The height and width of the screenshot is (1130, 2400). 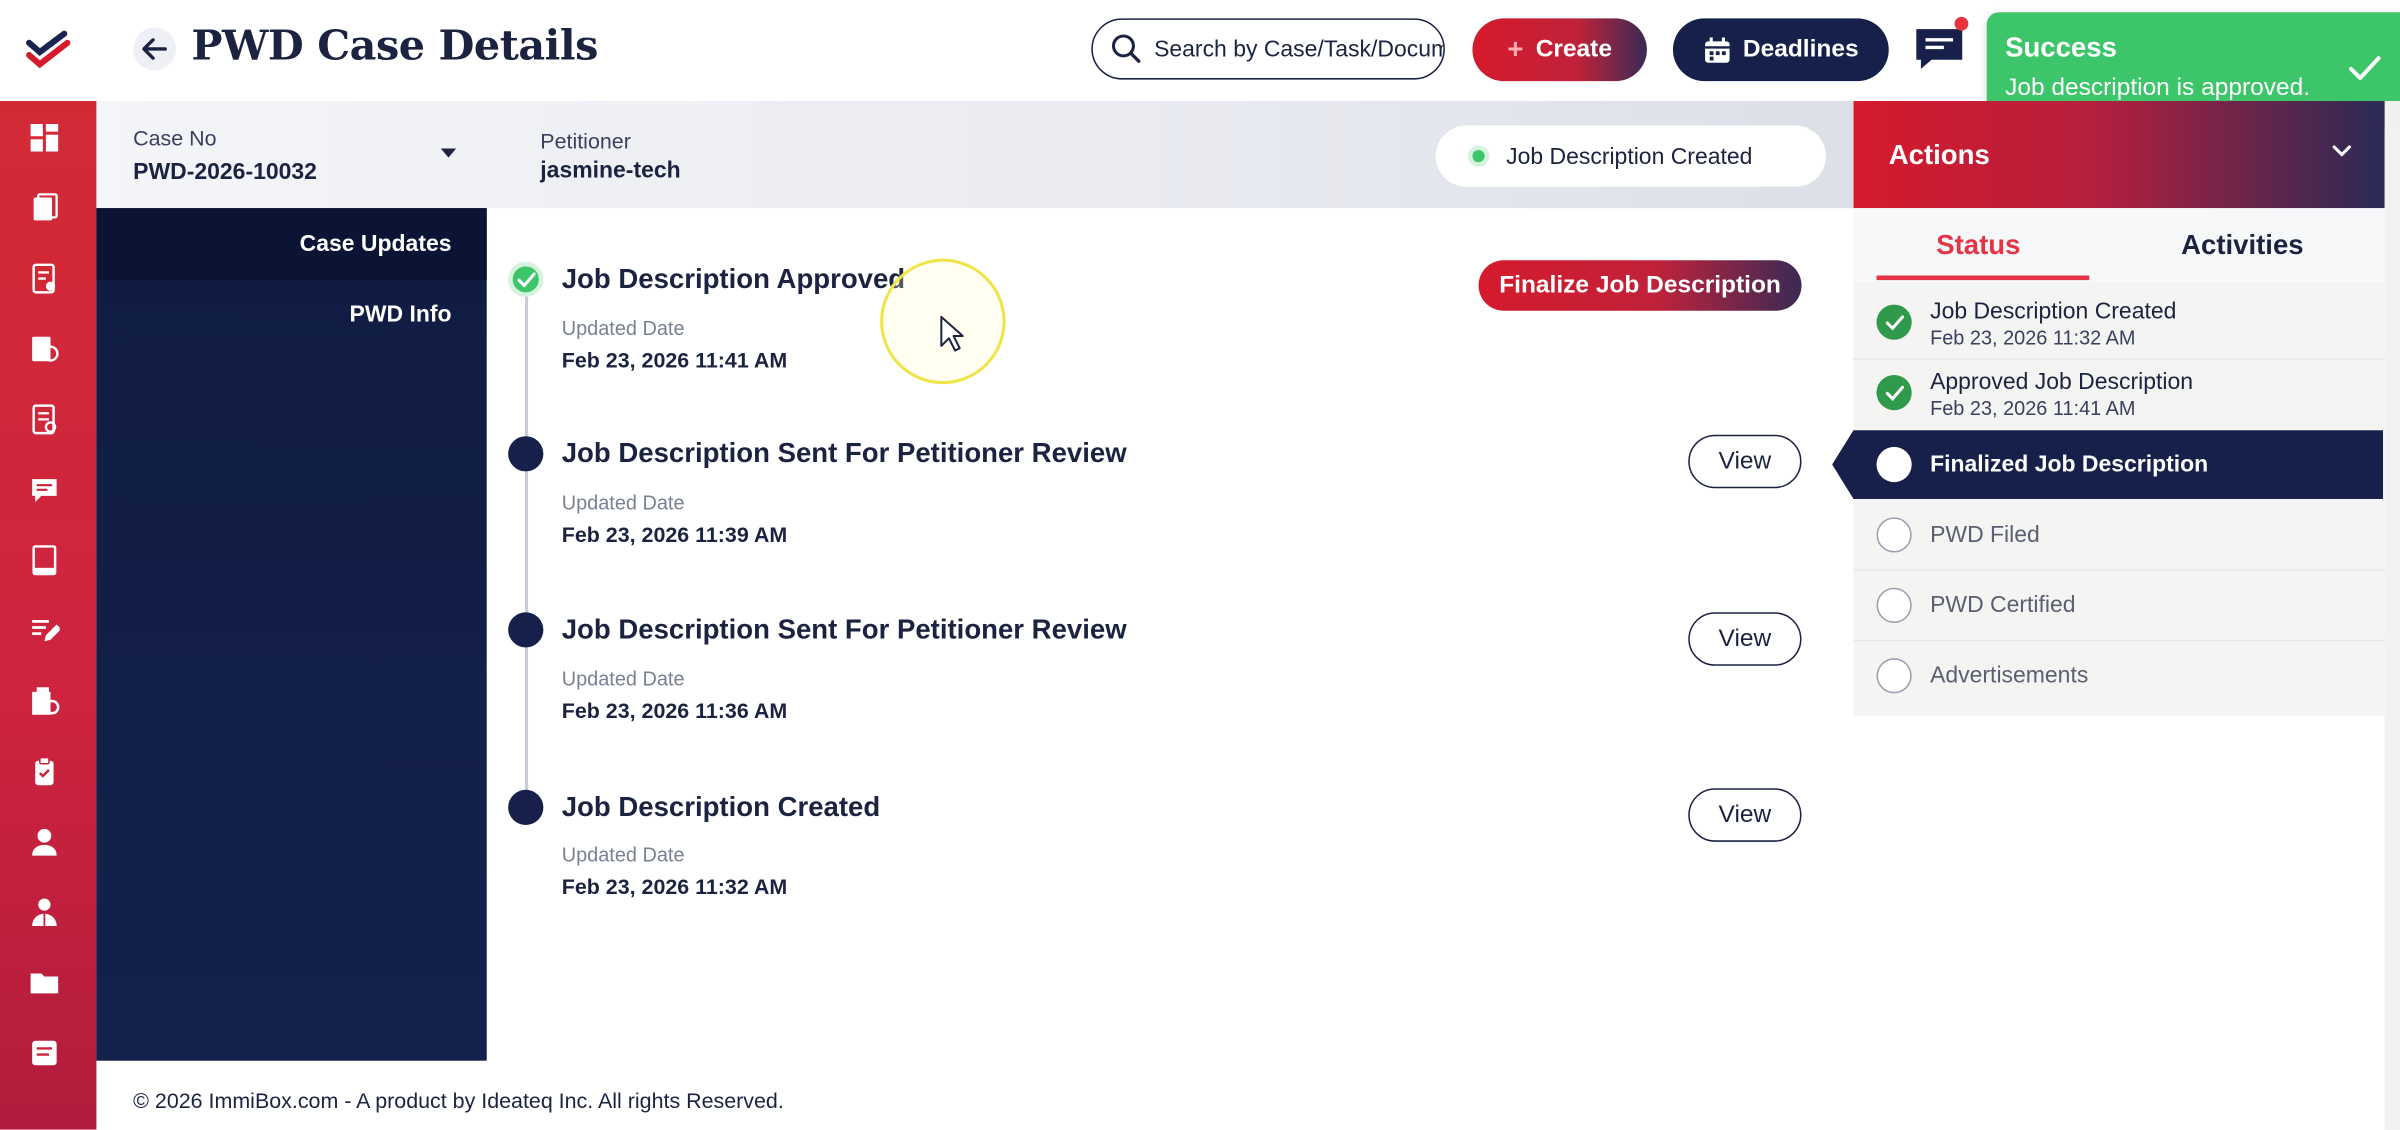 I want to click on cases-icon, so click(x=44, y=208).